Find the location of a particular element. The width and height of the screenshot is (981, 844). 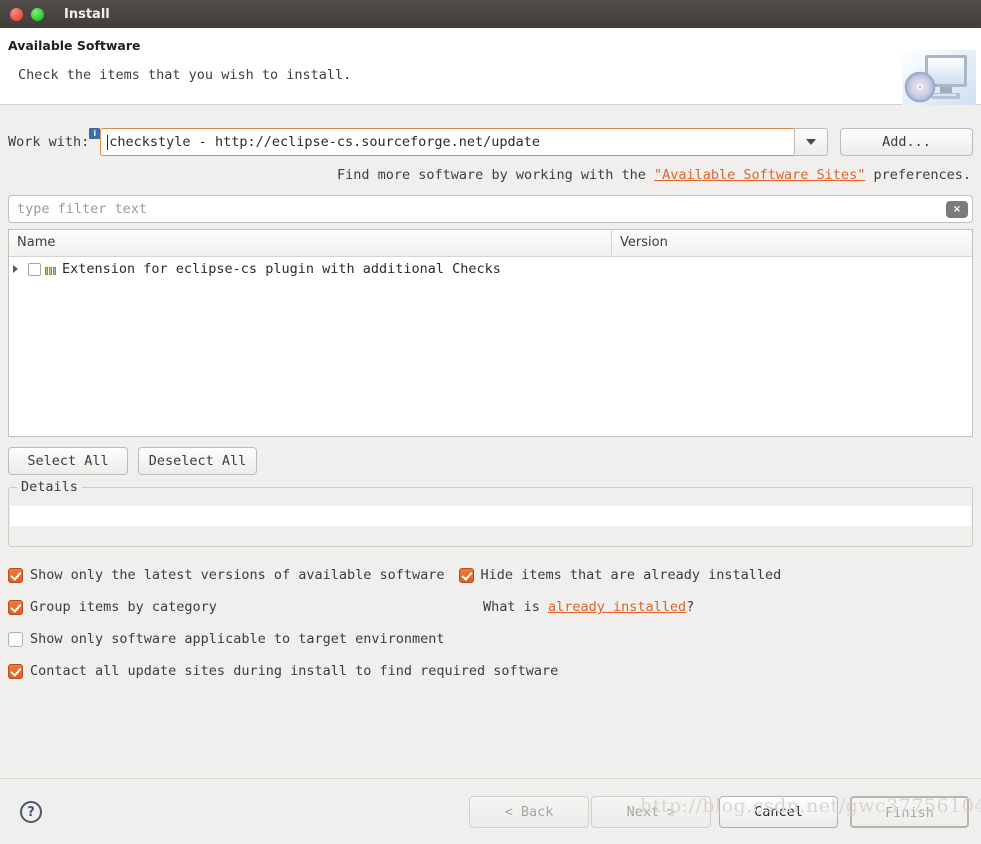

already-installed-link: already installed is located at coordinates (617, 607).